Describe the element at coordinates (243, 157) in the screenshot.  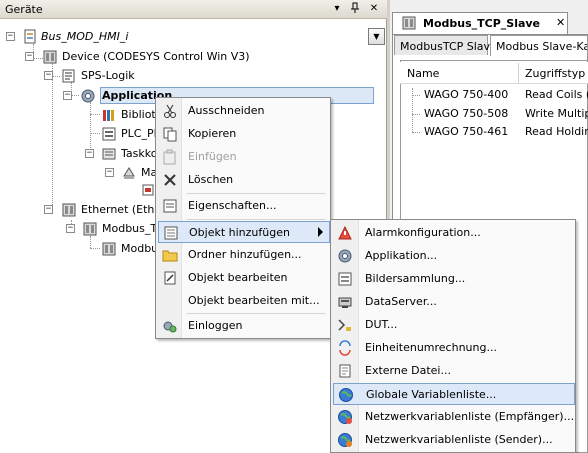
I see `menu-item-paste: Einfügen` at that location.